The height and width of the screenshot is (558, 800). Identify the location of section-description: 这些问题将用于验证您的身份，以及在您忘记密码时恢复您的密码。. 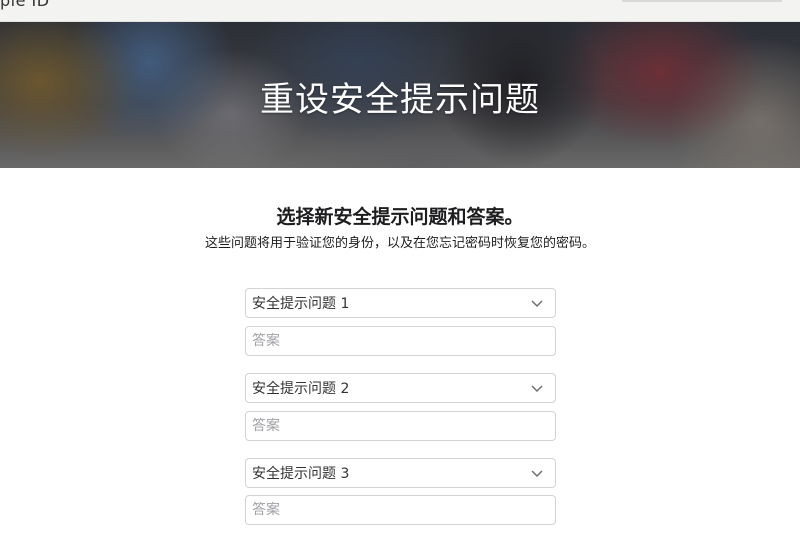
(399, 243).